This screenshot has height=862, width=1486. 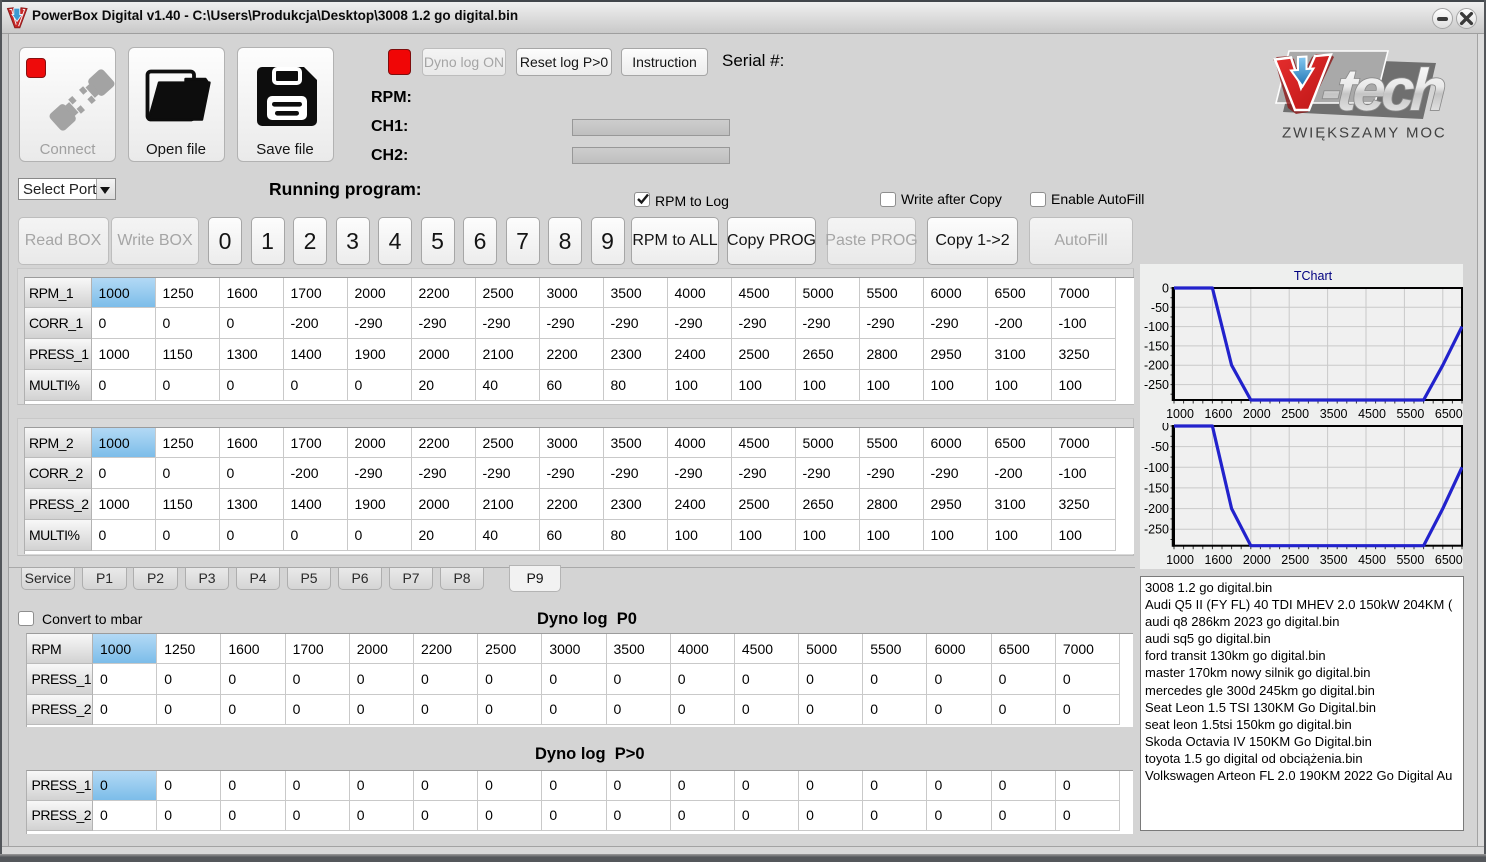 I want to click on svg-text: TChart, so click(x=1313, y=276).